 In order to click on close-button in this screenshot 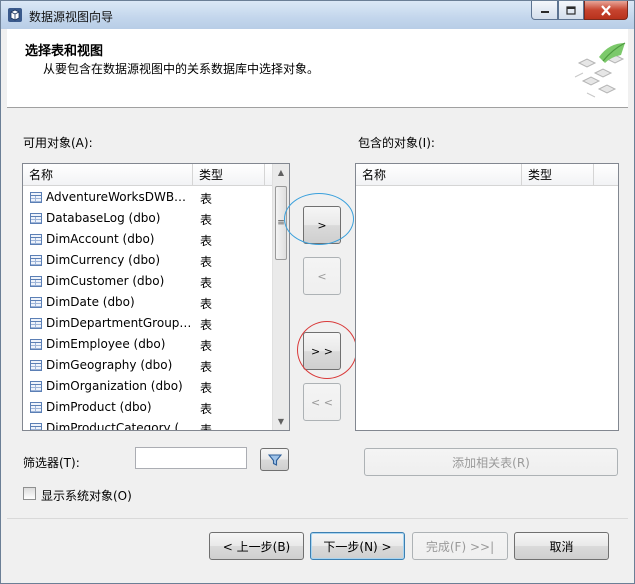, I will do `click(606, 10)`.